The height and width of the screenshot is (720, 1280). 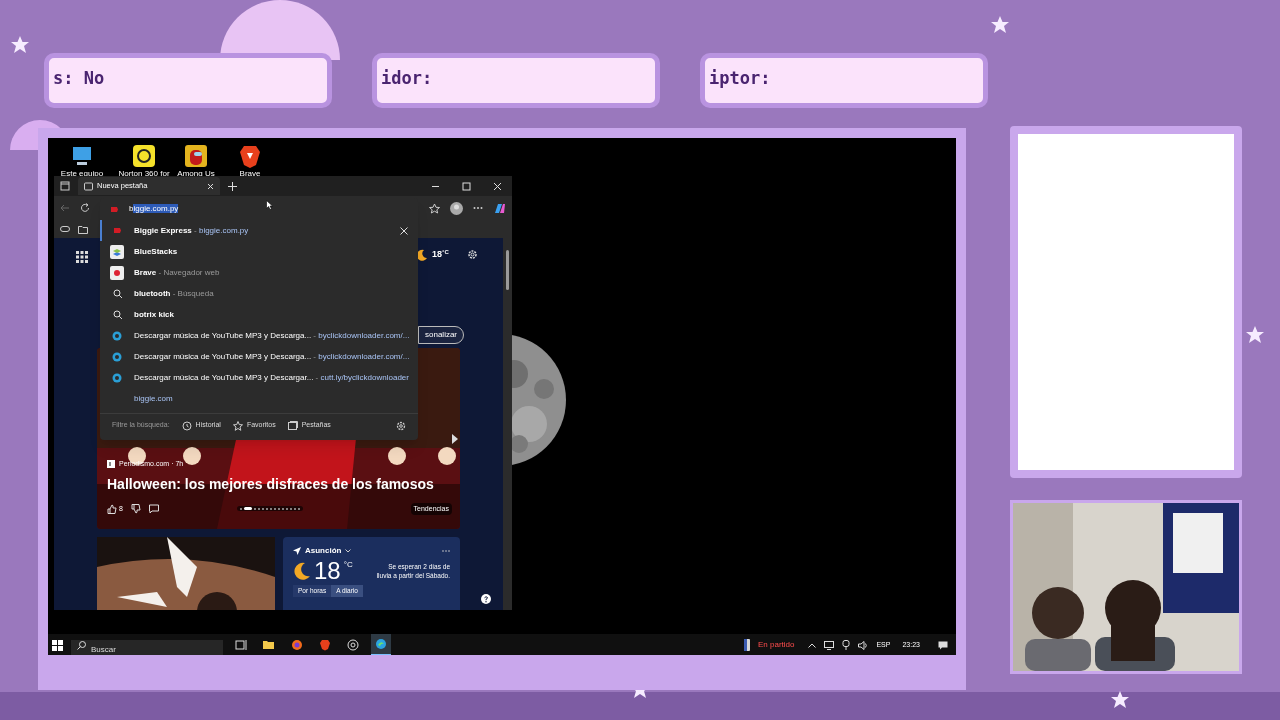 What do you see at coordinates (82, 174) in the screenshot?
I see `desktop-icon-label: Este equipo` at bounding box center [82, 174].